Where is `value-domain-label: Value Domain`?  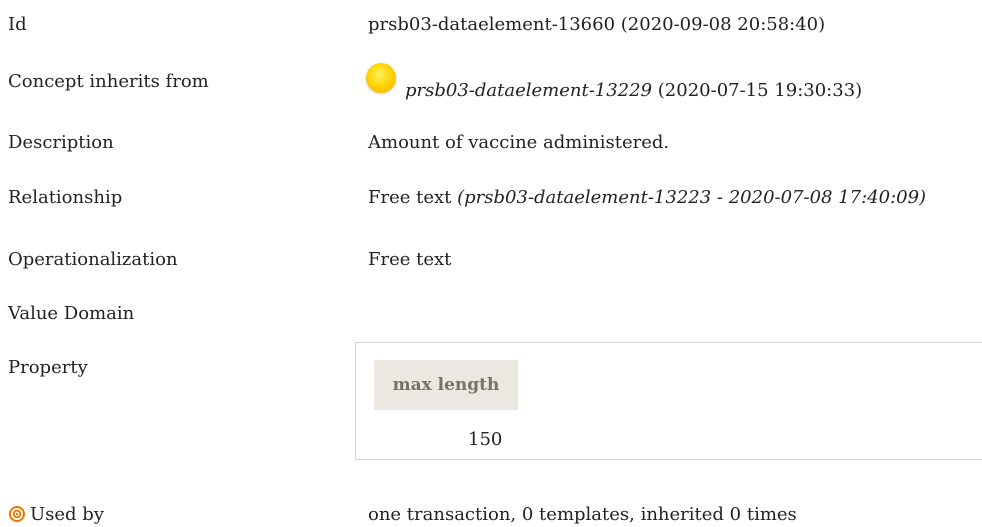
value-domain-label: Value Domain is located at coordinates (71, 313).